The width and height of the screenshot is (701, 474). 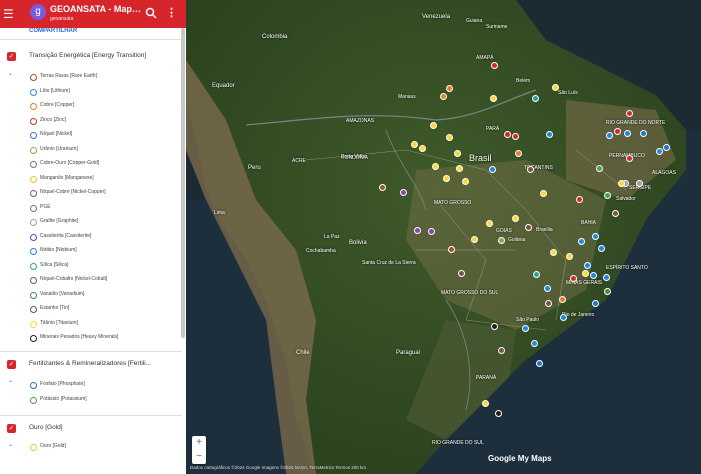 I want to click on zoom-control: + −, so click(x=199, y=450).